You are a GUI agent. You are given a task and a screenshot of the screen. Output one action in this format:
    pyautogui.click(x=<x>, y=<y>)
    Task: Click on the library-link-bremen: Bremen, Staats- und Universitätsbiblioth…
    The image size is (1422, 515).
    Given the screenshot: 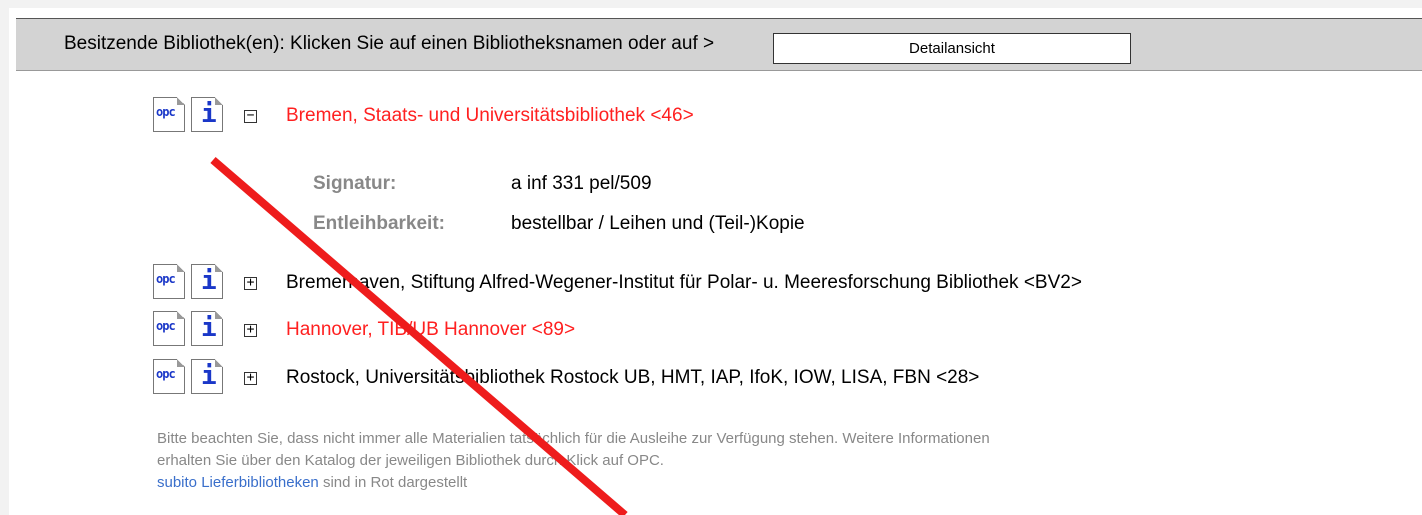 What is the action you would take?
    pyautogui.click(x=490, y=116)
    